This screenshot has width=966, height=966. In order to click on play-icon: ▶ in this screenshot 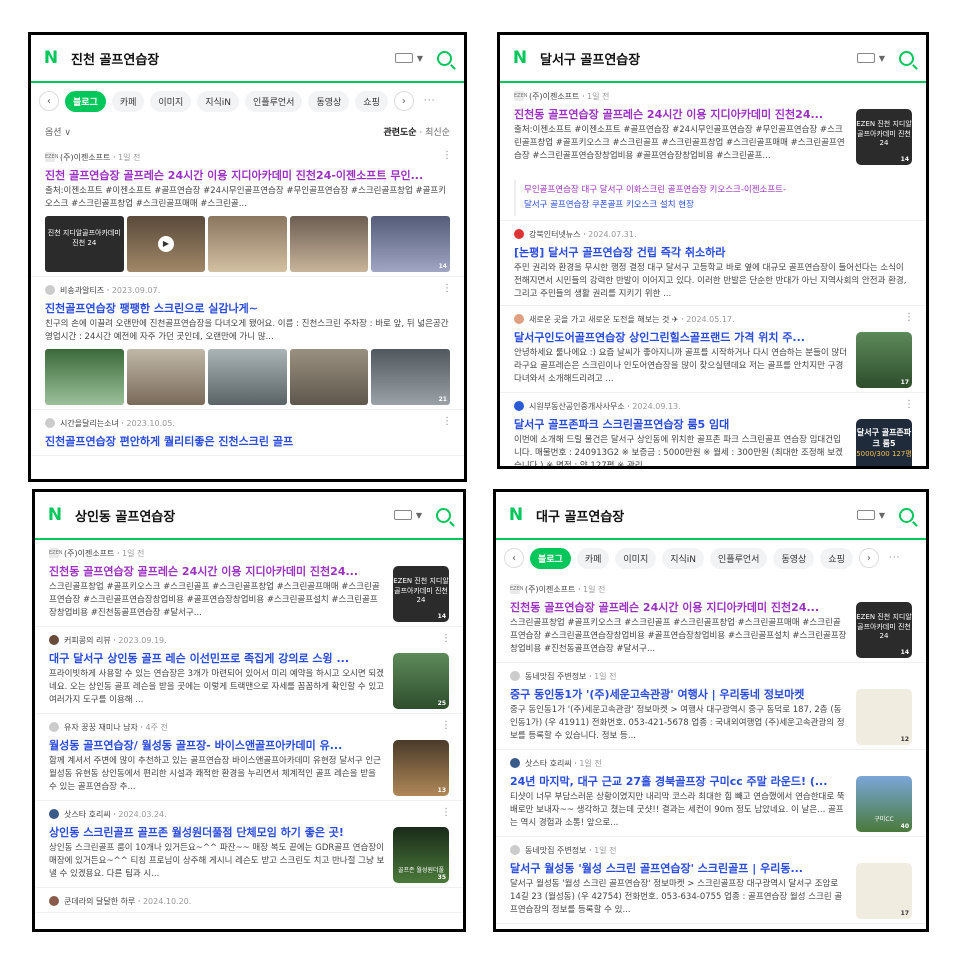, I will do `click(165, 244)`.